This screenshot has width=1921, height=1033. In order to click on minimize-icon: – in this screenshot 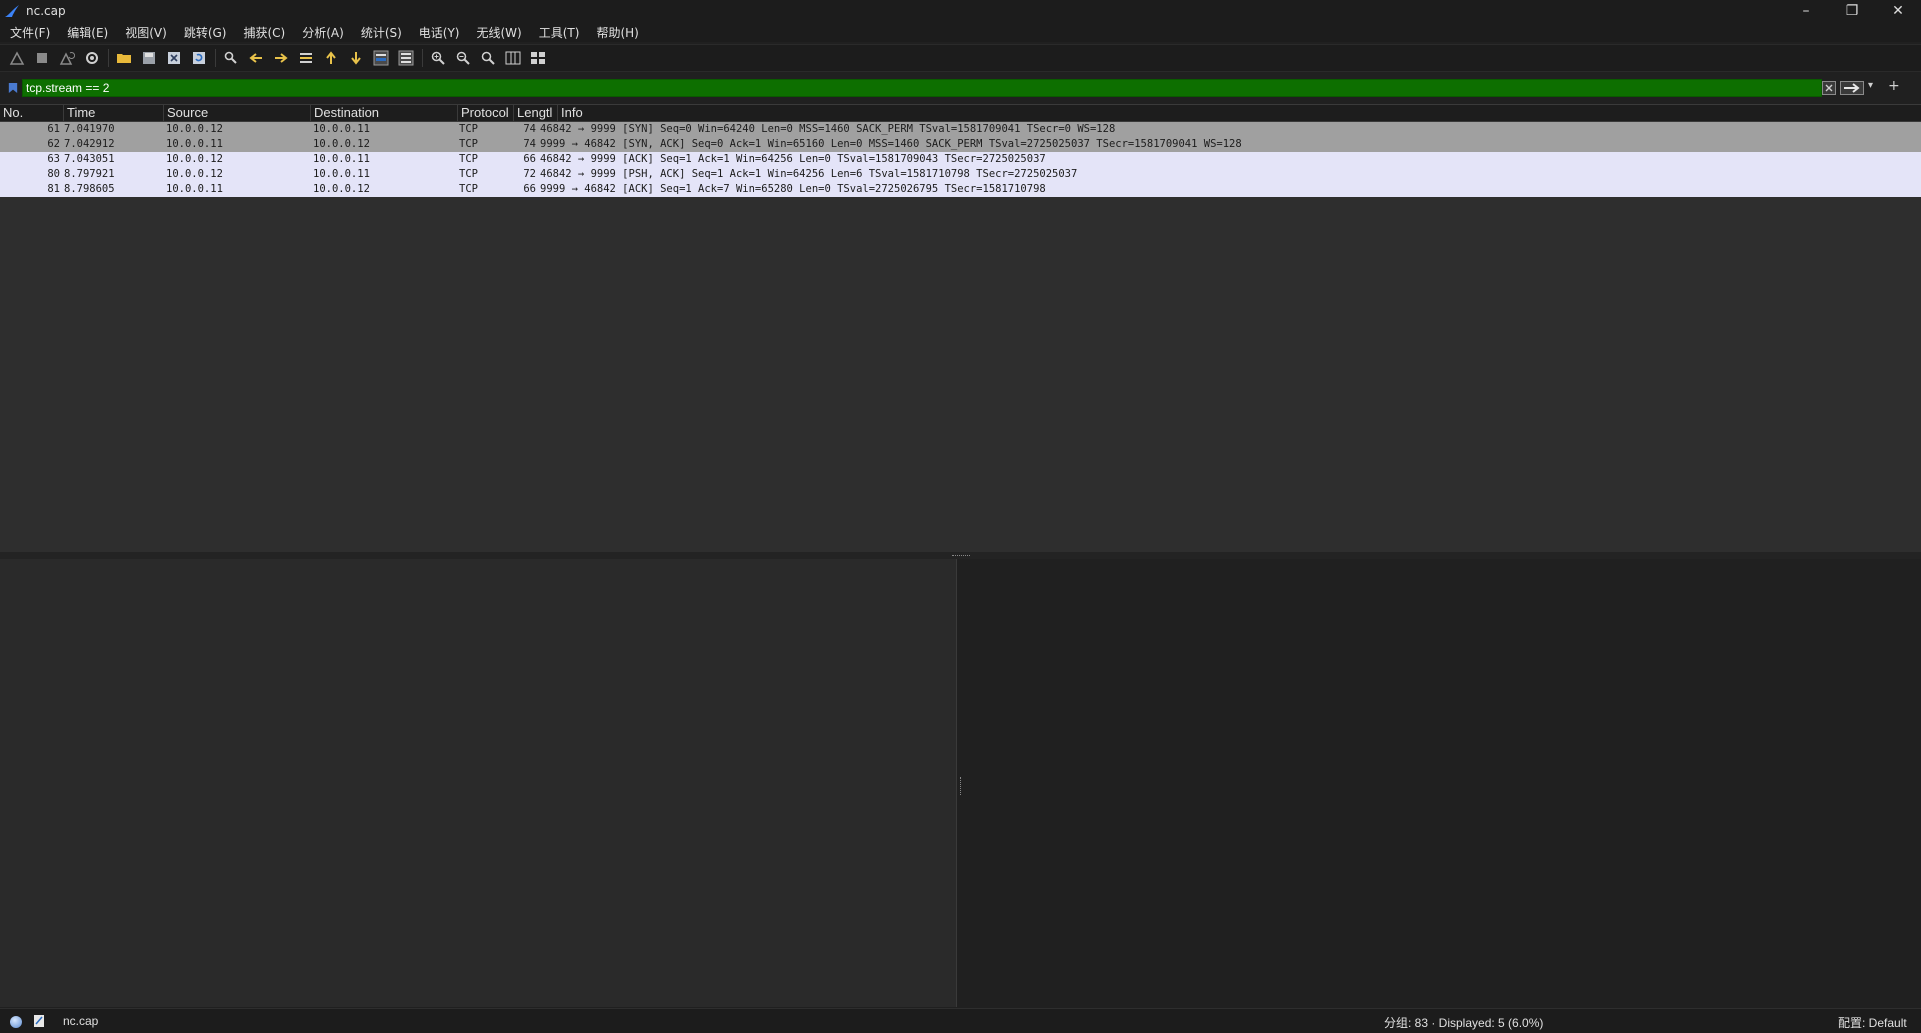, I will do `click(1806, 11)`.